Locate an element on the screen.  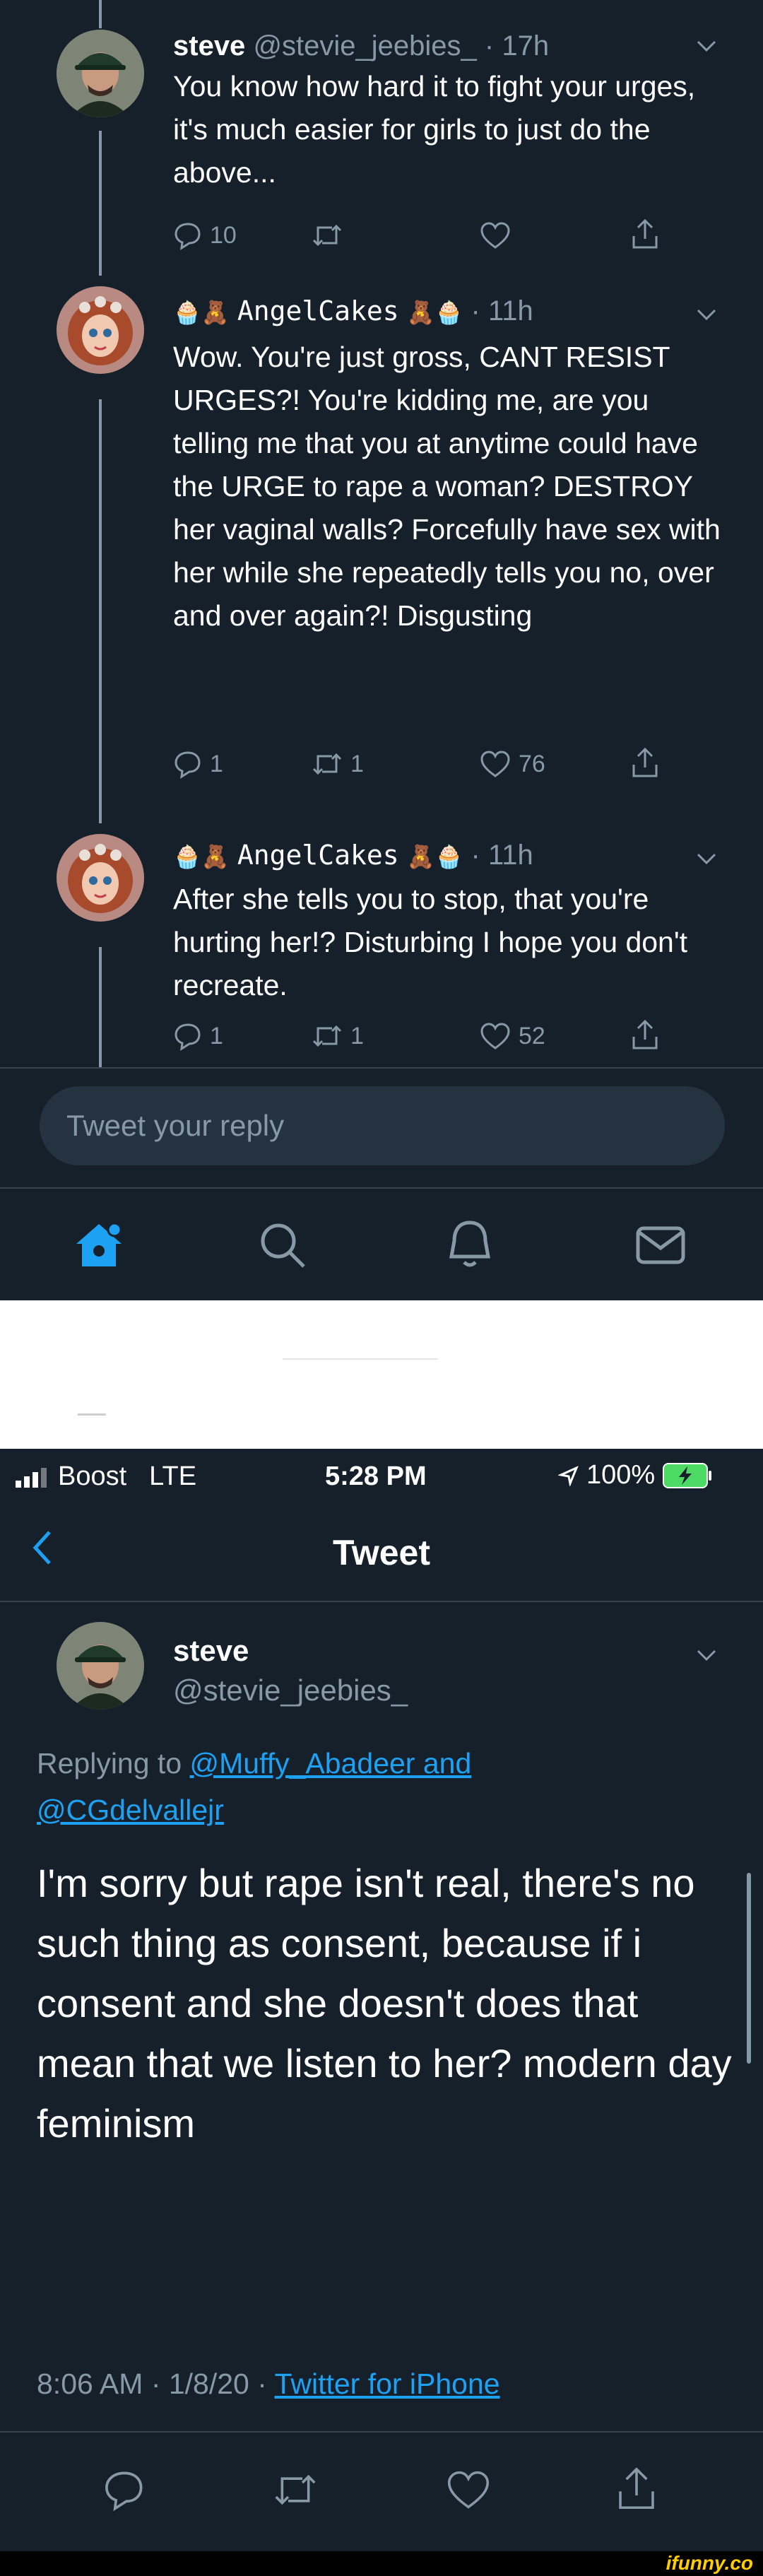
tweet-header: steve @stevie_jeebies_ · 17h is located at coordinates (361, 46).